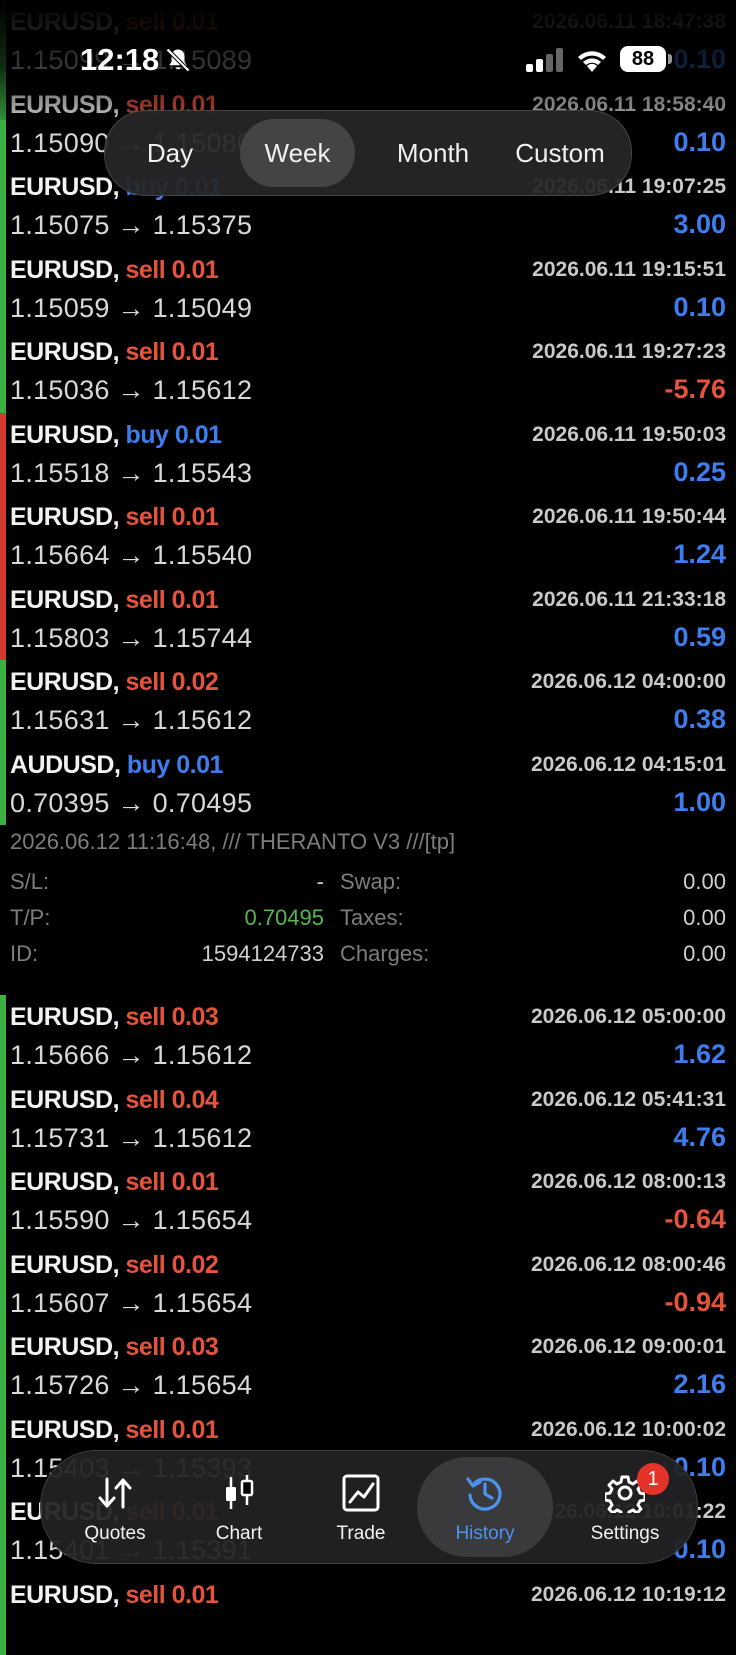 Image resolution: width=736 pixels, height=1655 pixels. Describe the element at coordinates (131, 803) in the screenshot. I see `deal-prices: 0.70395 → 0.70495` at that location.